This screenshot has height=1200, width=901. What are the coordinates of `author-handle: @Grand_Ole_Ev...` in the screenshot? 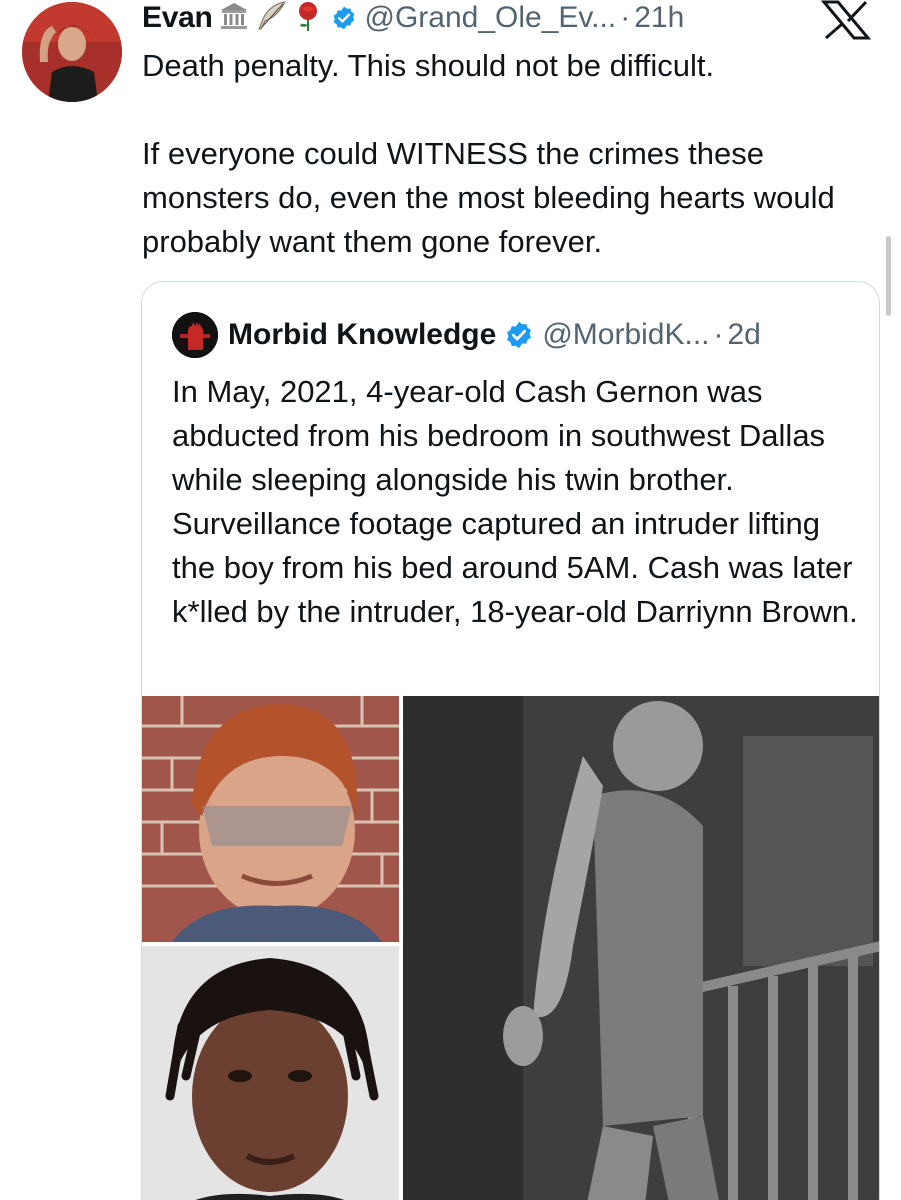 It's located at (491, 18).